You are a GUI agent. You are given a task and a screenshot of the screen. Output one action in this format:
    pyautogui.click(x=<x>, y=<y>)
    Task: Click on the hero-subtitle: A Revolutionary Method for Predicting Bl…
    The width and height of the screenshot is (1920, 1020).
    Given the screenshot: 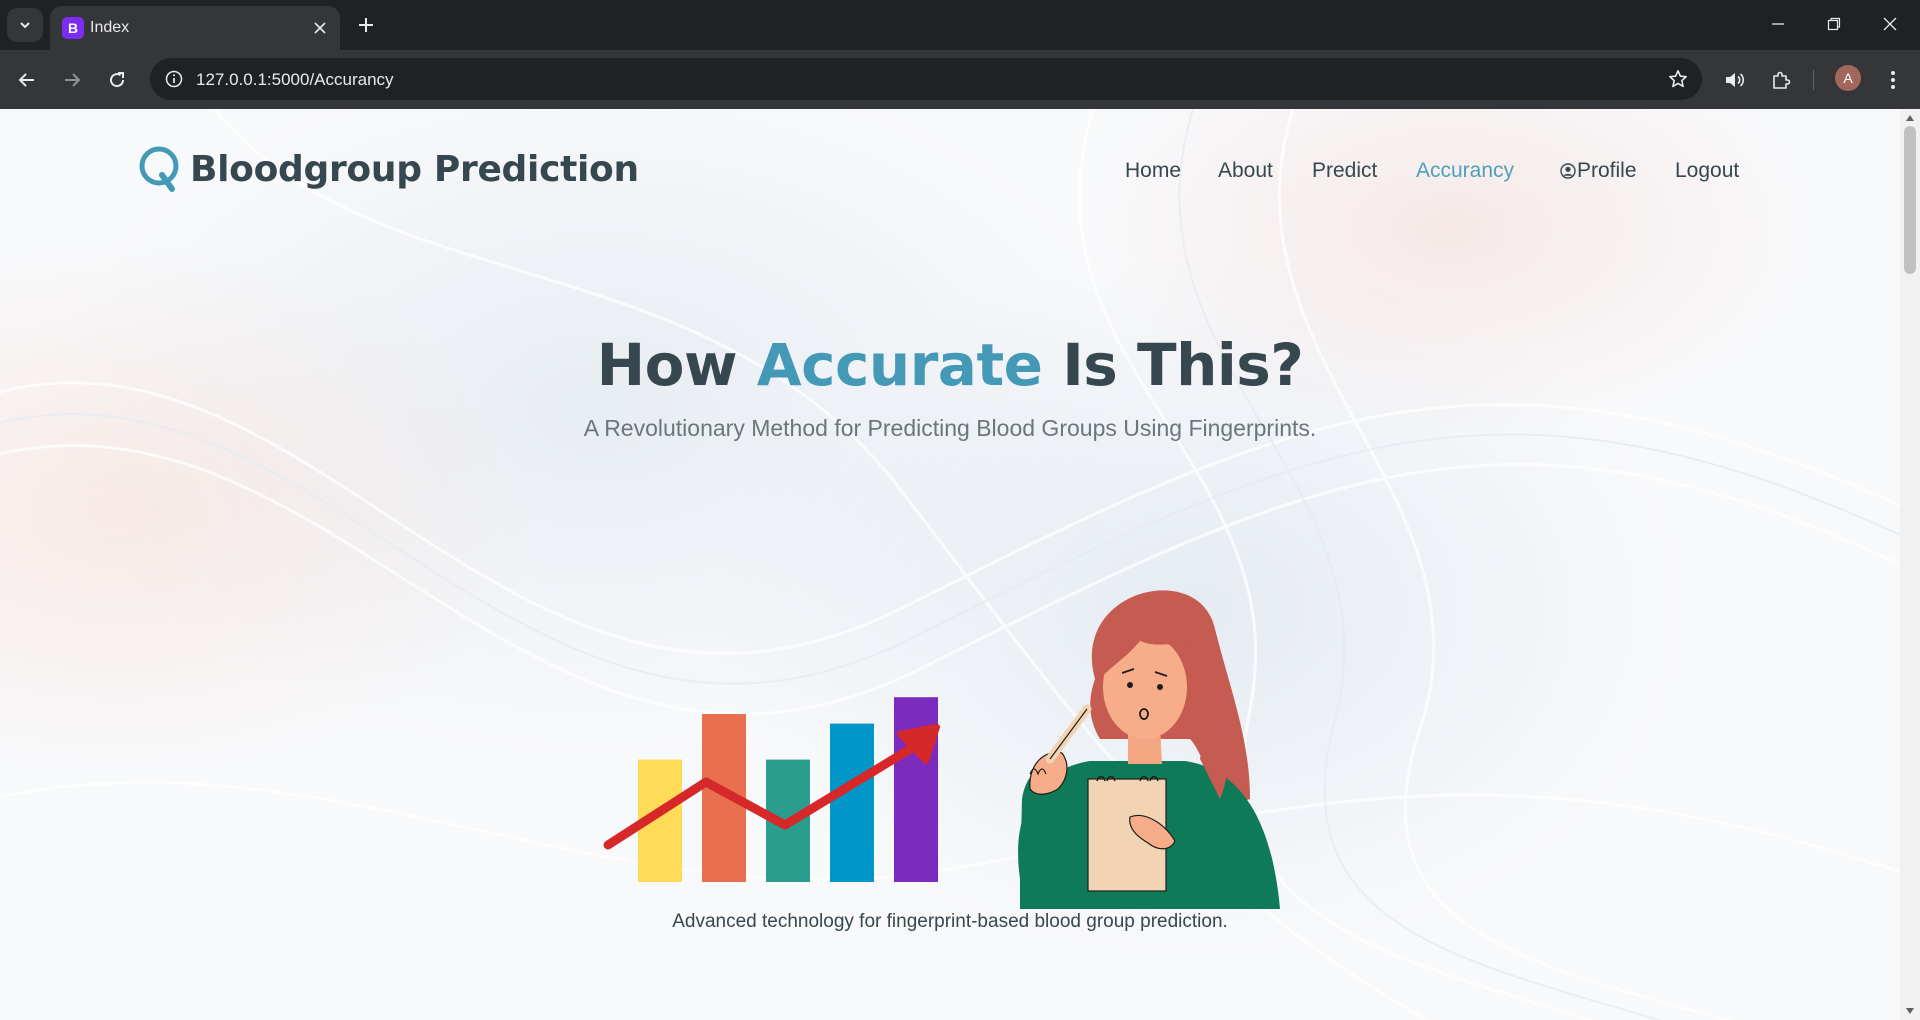 What is the action you would take?
    pyautogui.click(x=950, y=428)
    